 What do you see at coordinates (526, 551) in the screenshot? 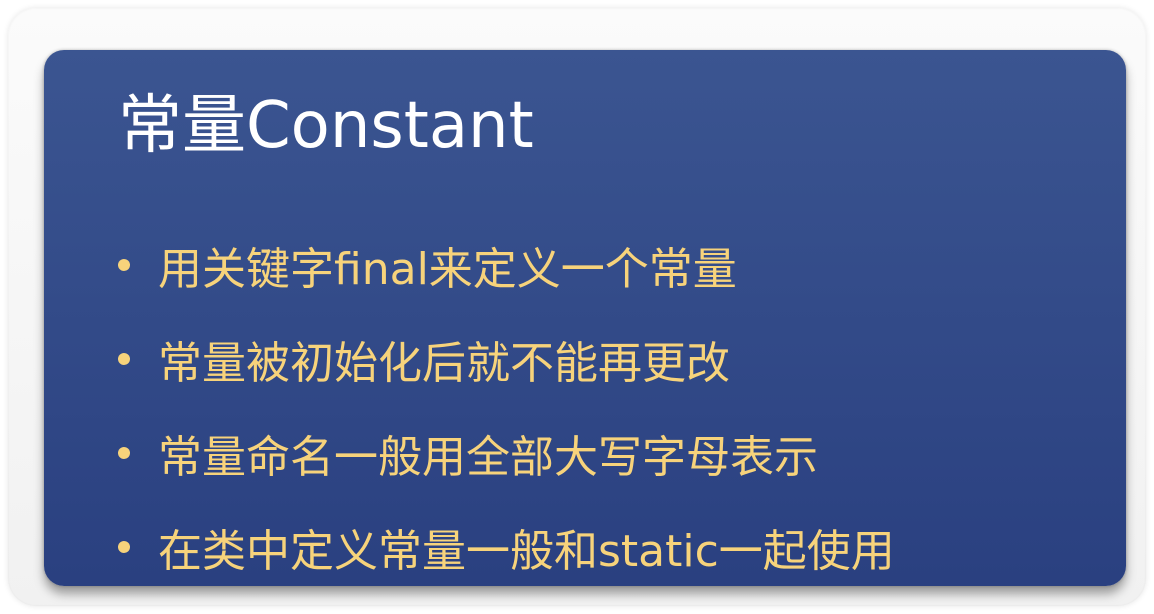
I see `bullet-text: 在类中定义常量一般和static一起使用` at bounding box center [526, 551].